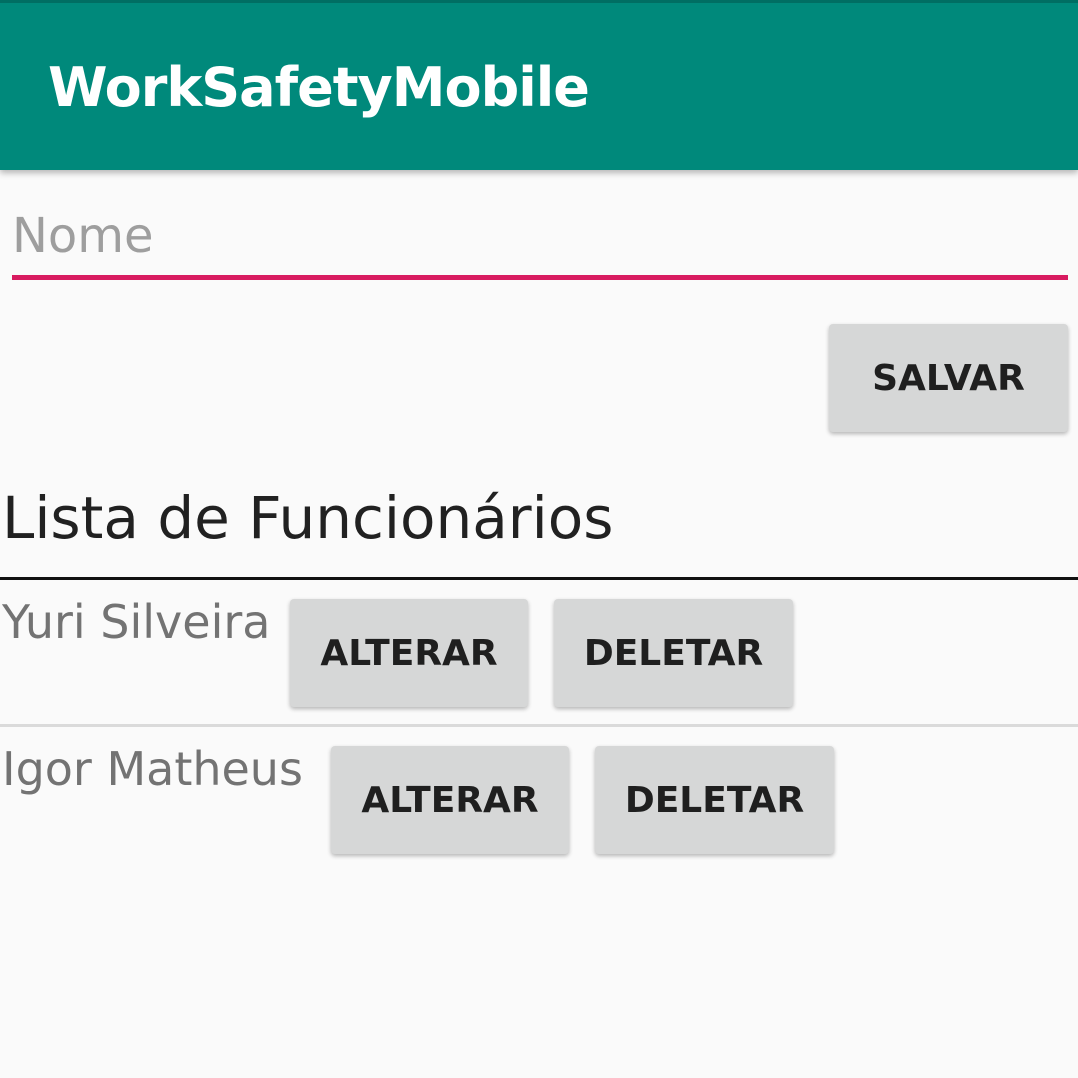 The height and width of the screenshot is (1078, 1078). What do you see at coordinates (136, 622) in the screenshot?
I see `employee-name: Yuri Silveira` at bounding box center [136, 622].